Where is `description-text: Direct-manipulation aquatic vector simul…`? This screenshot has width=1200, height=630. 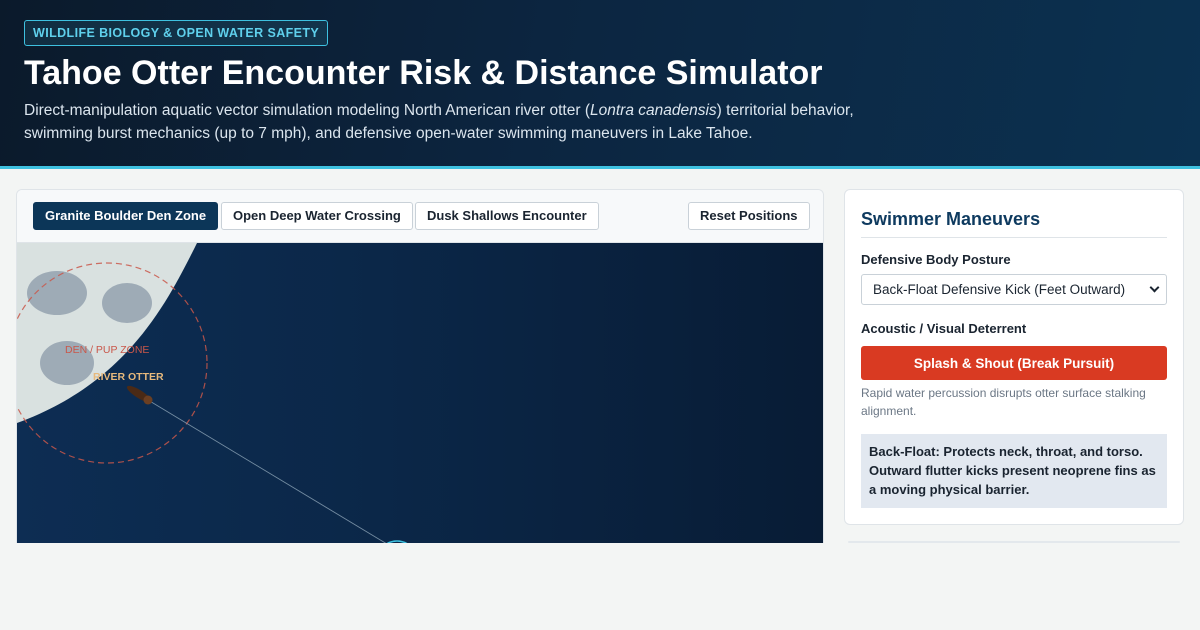 description-text: Direct-manipulation aquatic vector simul… is located at coordinates (307, 110).